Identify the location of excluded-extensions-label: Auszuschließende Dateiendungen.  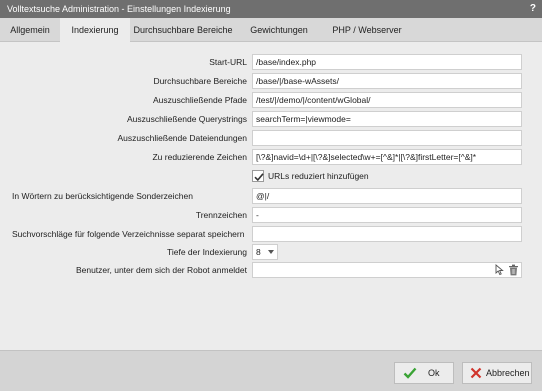
(182, 138).